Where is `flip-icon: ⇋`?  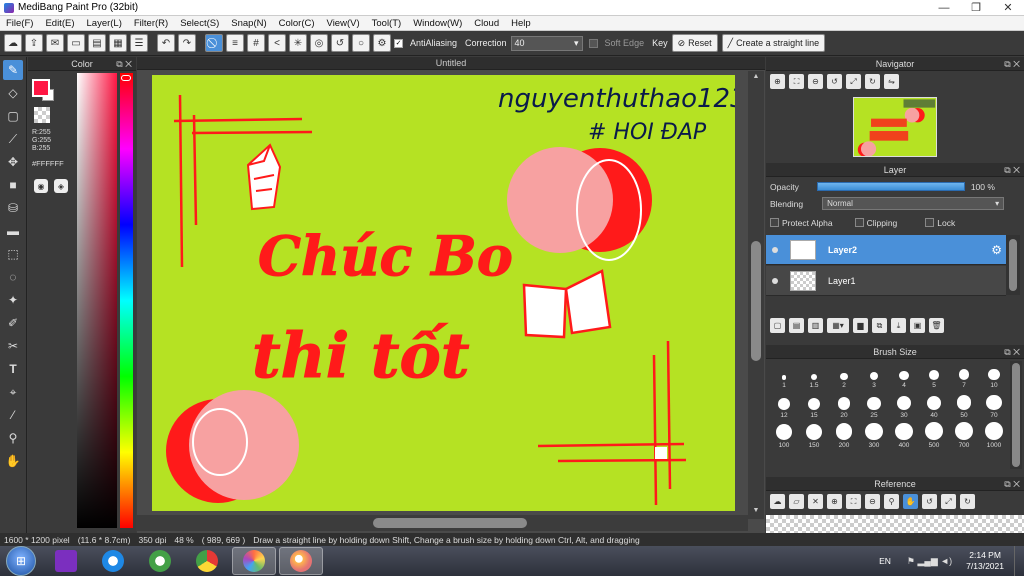
flip-icon: ⇋ is located at coordinates (891, 81).